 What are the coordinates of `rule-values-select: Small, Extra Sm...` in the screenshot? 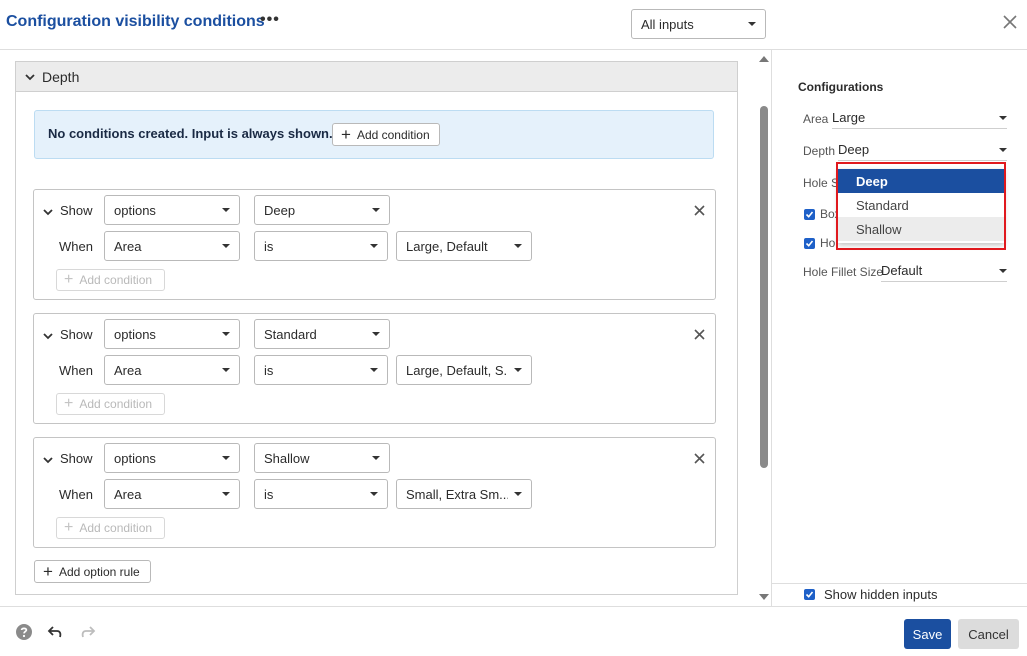 It's located at (464, 494).